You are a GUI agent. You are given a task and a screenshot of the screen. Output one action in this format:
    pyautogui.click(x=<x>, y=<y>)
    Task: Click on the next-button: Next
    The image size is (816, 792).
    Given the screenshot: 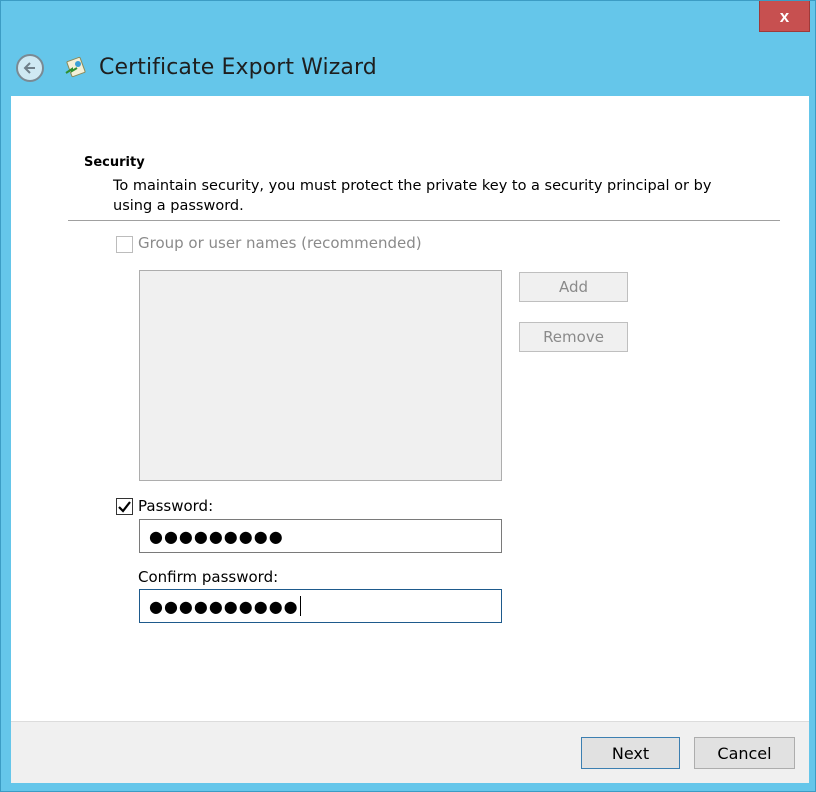 What is the action you would take?
    pyautogui.click(x=630, y=753)
    